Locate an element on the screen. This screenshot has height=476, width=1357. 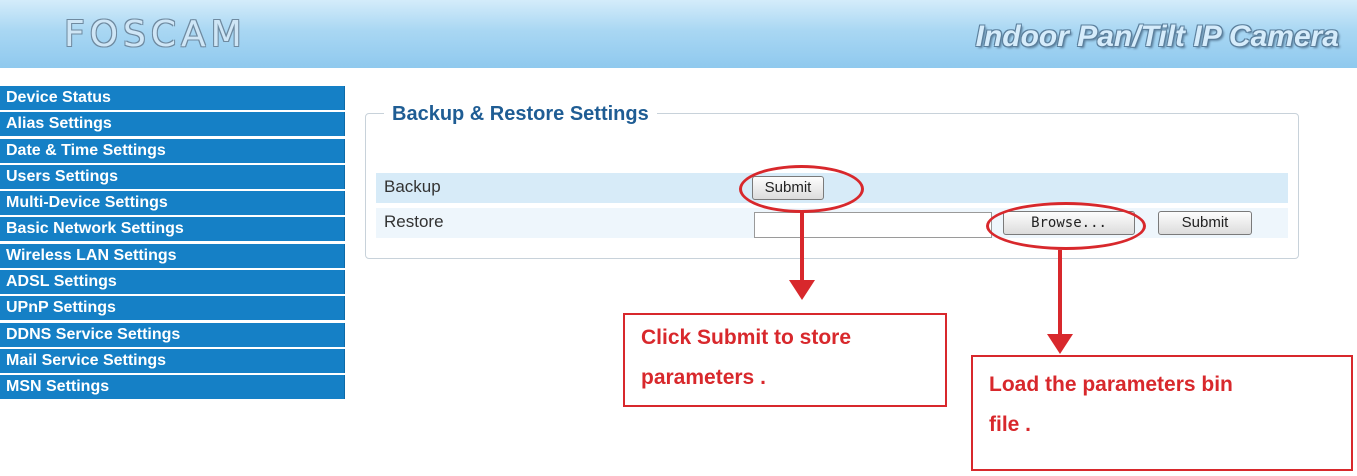
backup-arrow-head is located at coordinates (802, 290).